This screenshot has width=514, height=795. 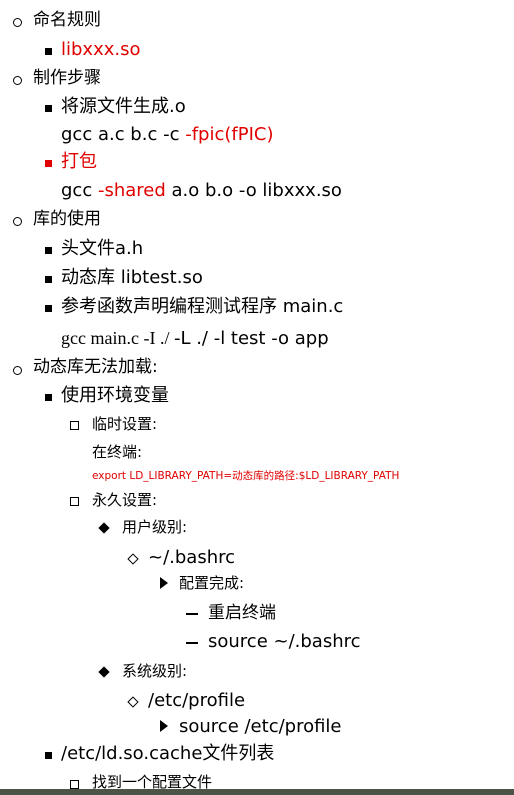 I want to click on use-env-variable: 使用环境变量, so click(x=115, y=395).